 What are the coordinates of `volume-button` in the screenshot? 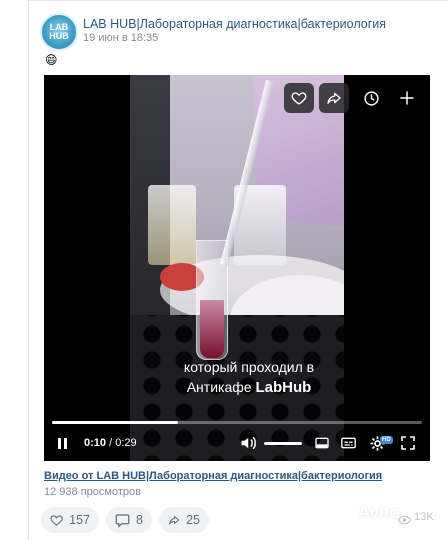 It's located at (249, 445).